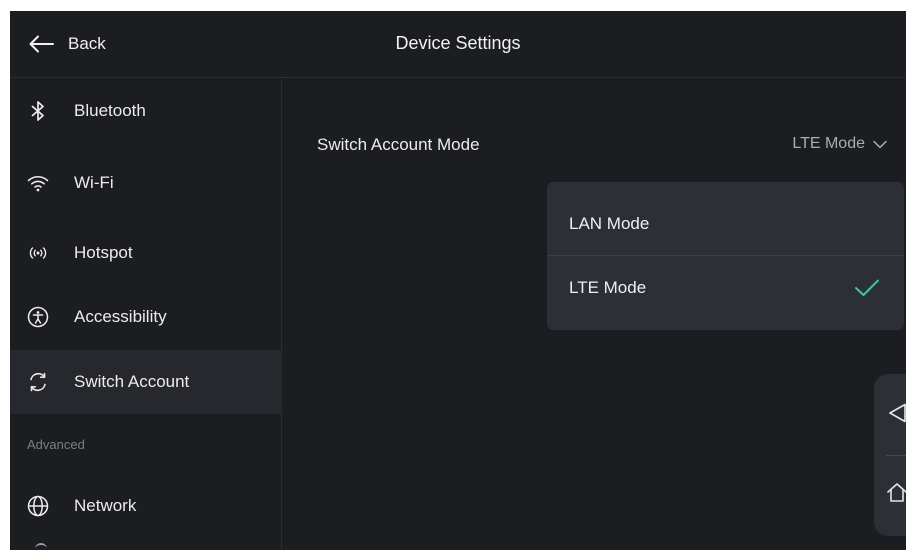 The height and width of the screenshot is (550, 906). I want to click on account-mode-select: LTE Mode, so click(839, 144).